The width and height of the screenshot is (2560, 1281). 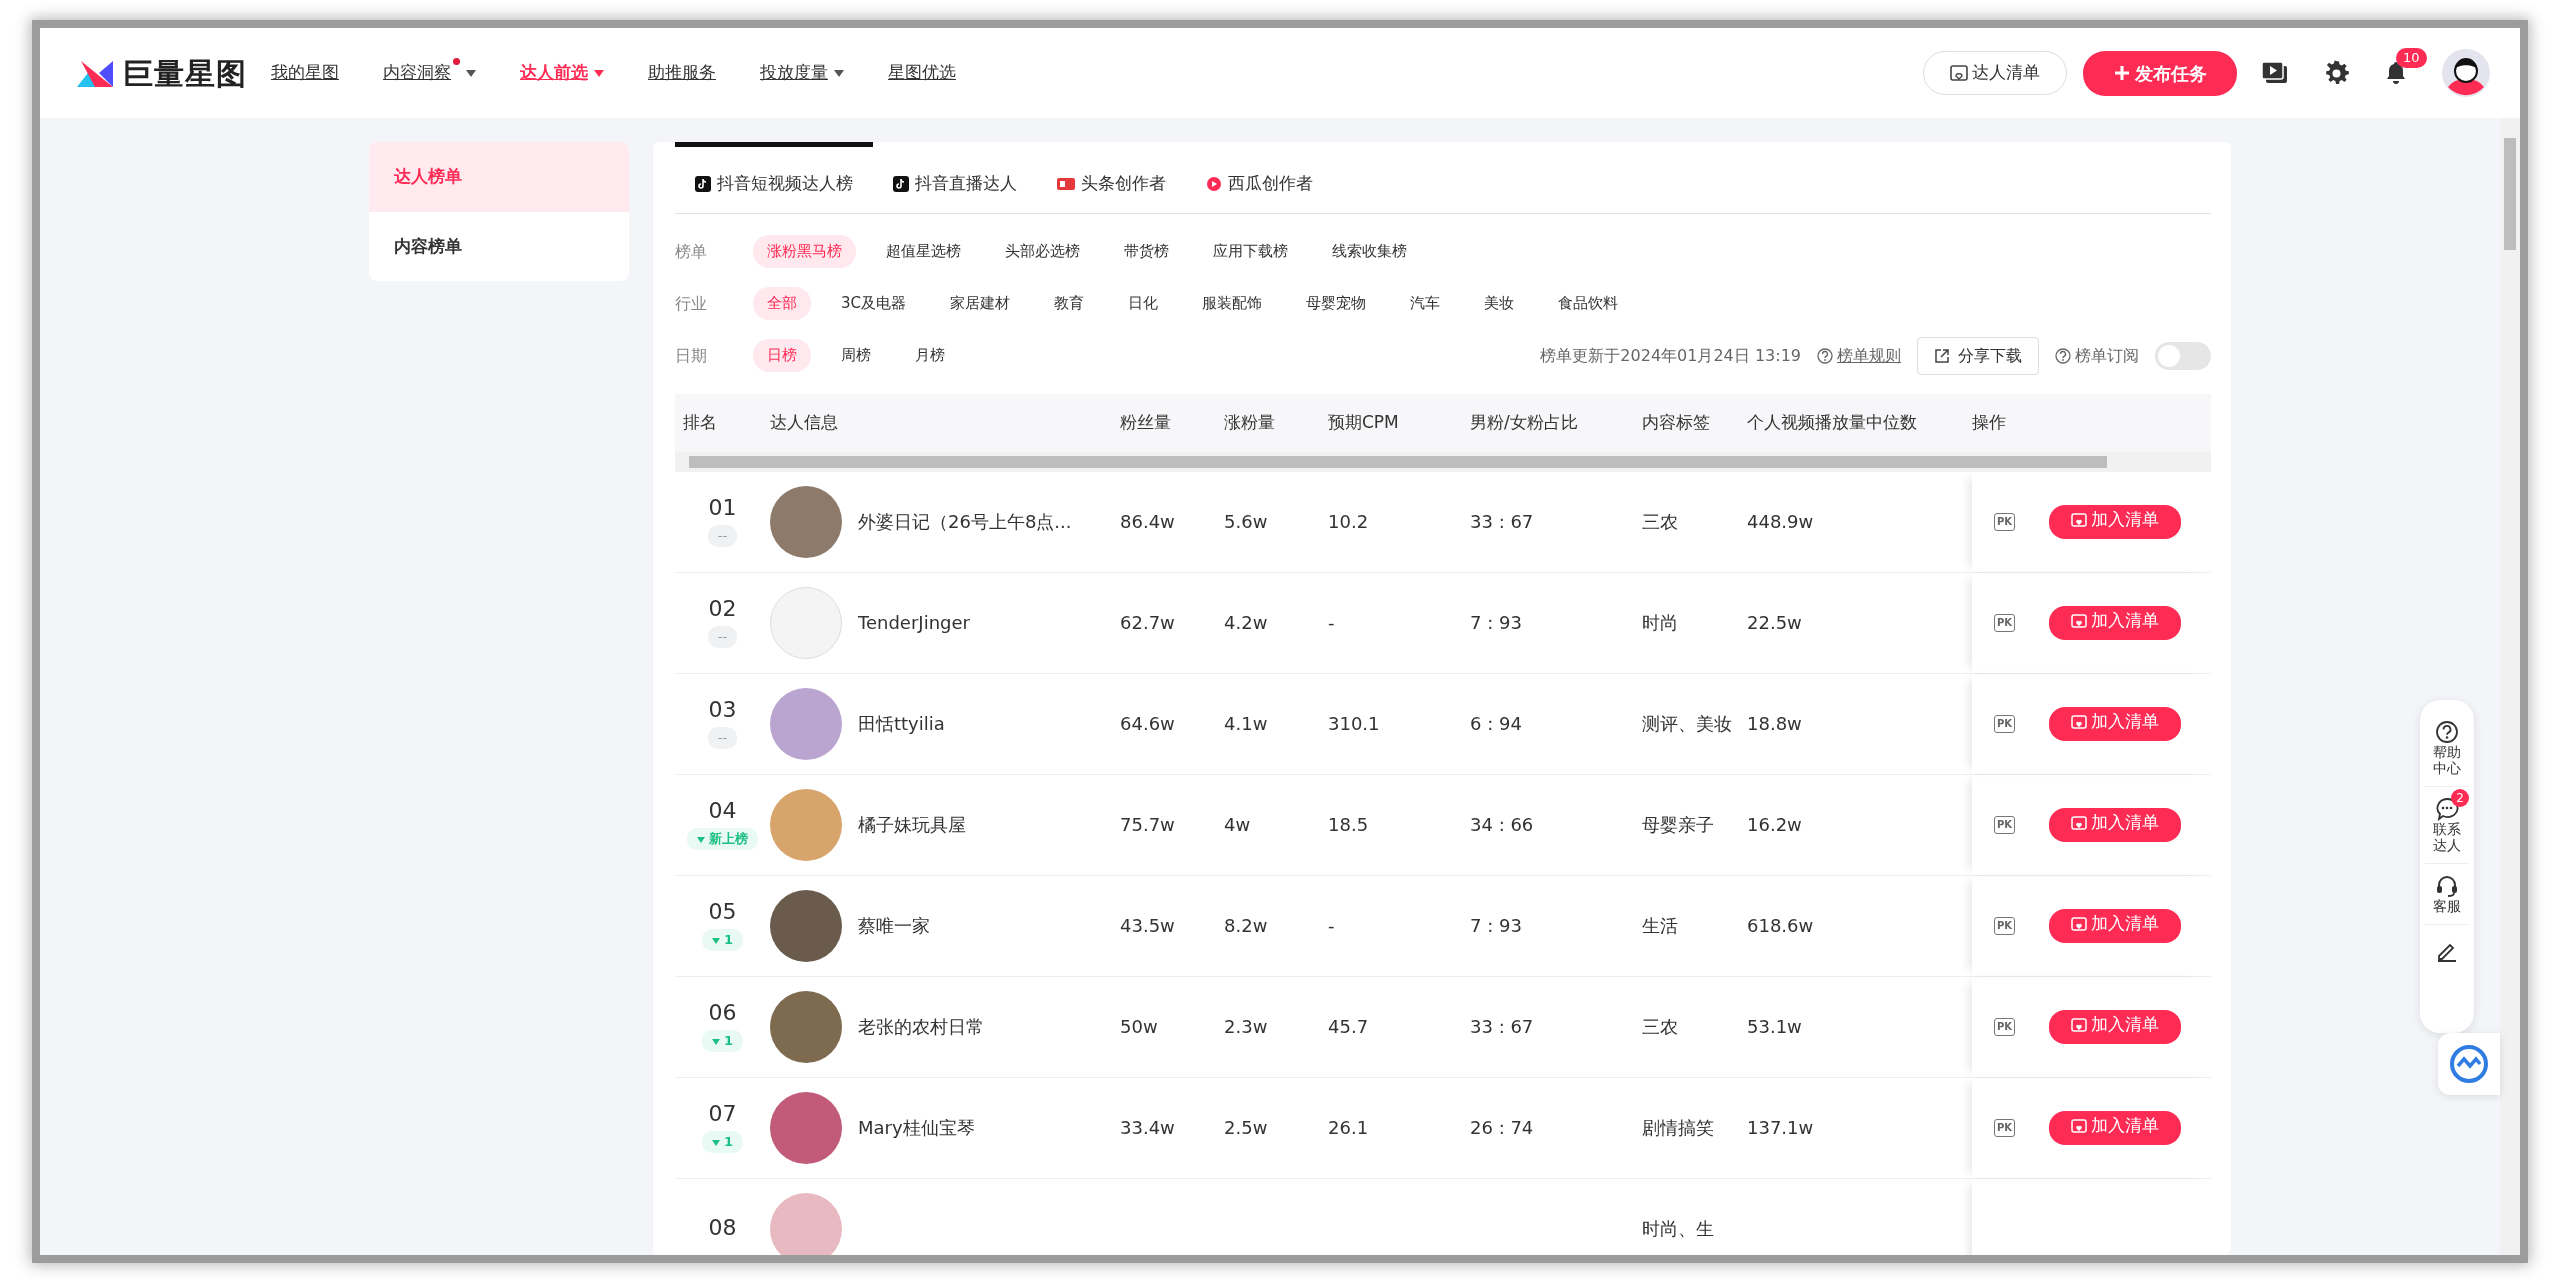 I want to click on notification-dot, so click(x=456, y=62).